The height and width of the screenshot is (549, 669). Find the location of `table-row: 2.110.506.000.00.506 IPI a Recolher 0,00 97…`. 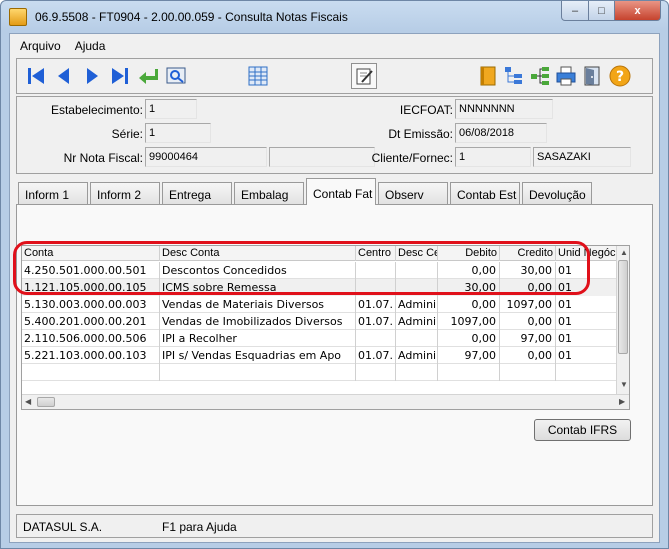

table-row: 2.110.506.000.00.506 IPI a Recolher 0,00 97… is located at coordinates (320, 338).